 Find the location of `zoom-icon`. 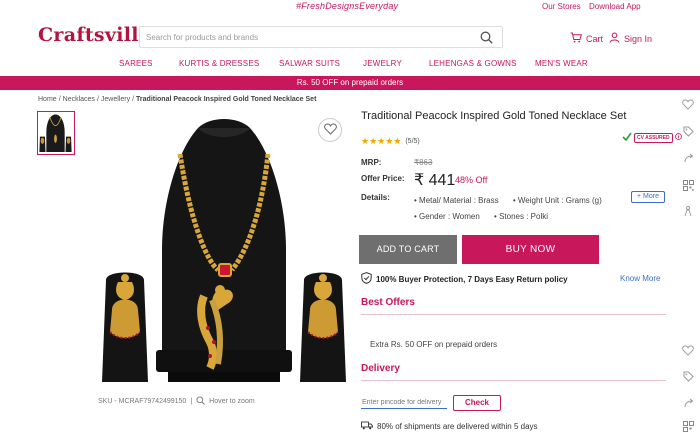

zoom-icon is located at coordinates (201, 401).